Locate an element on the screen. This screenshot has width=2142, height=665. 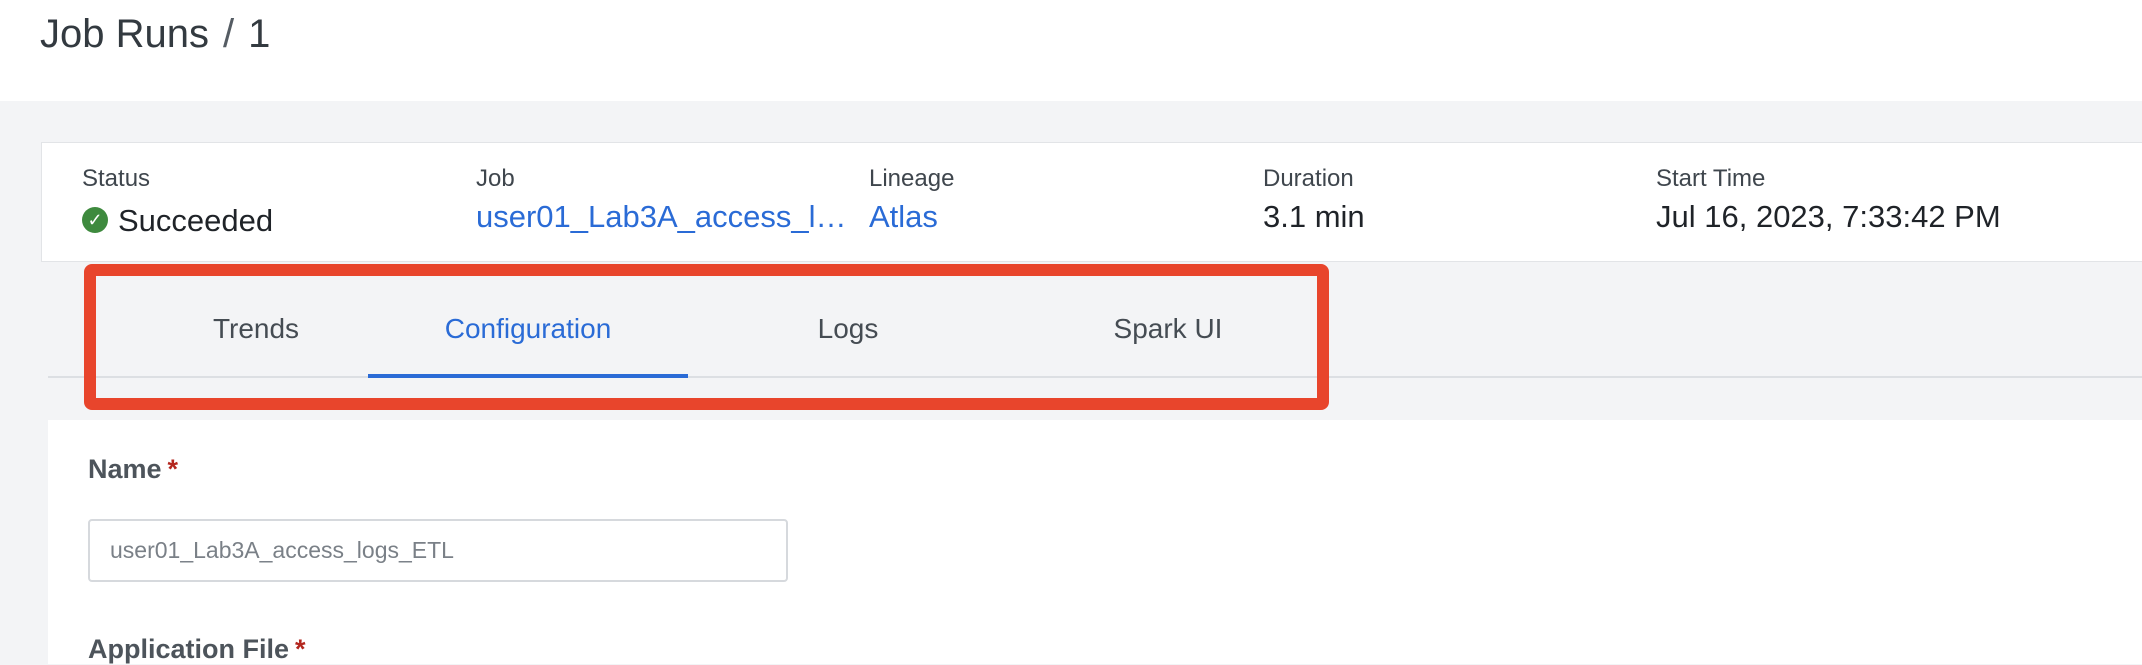
duration-field: Duration 3.1 min is located at coordinates (1314, 201).